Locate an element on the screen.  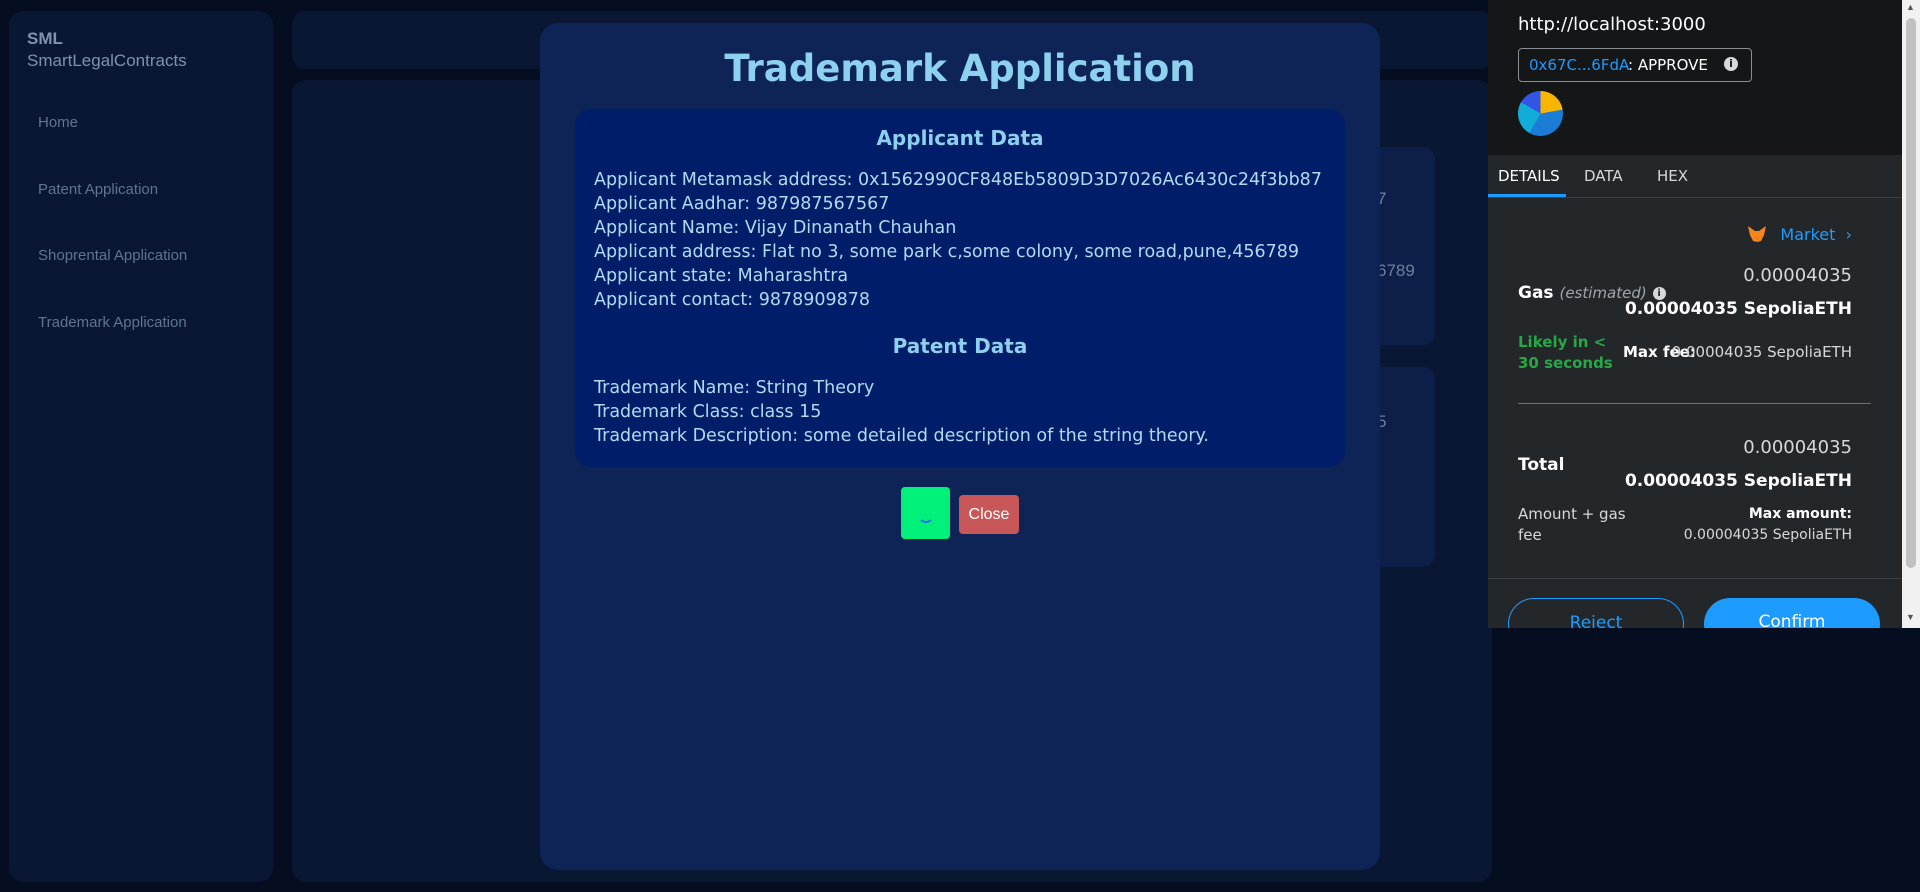
background-text: 6789 is located at coordinates (1396, 270).